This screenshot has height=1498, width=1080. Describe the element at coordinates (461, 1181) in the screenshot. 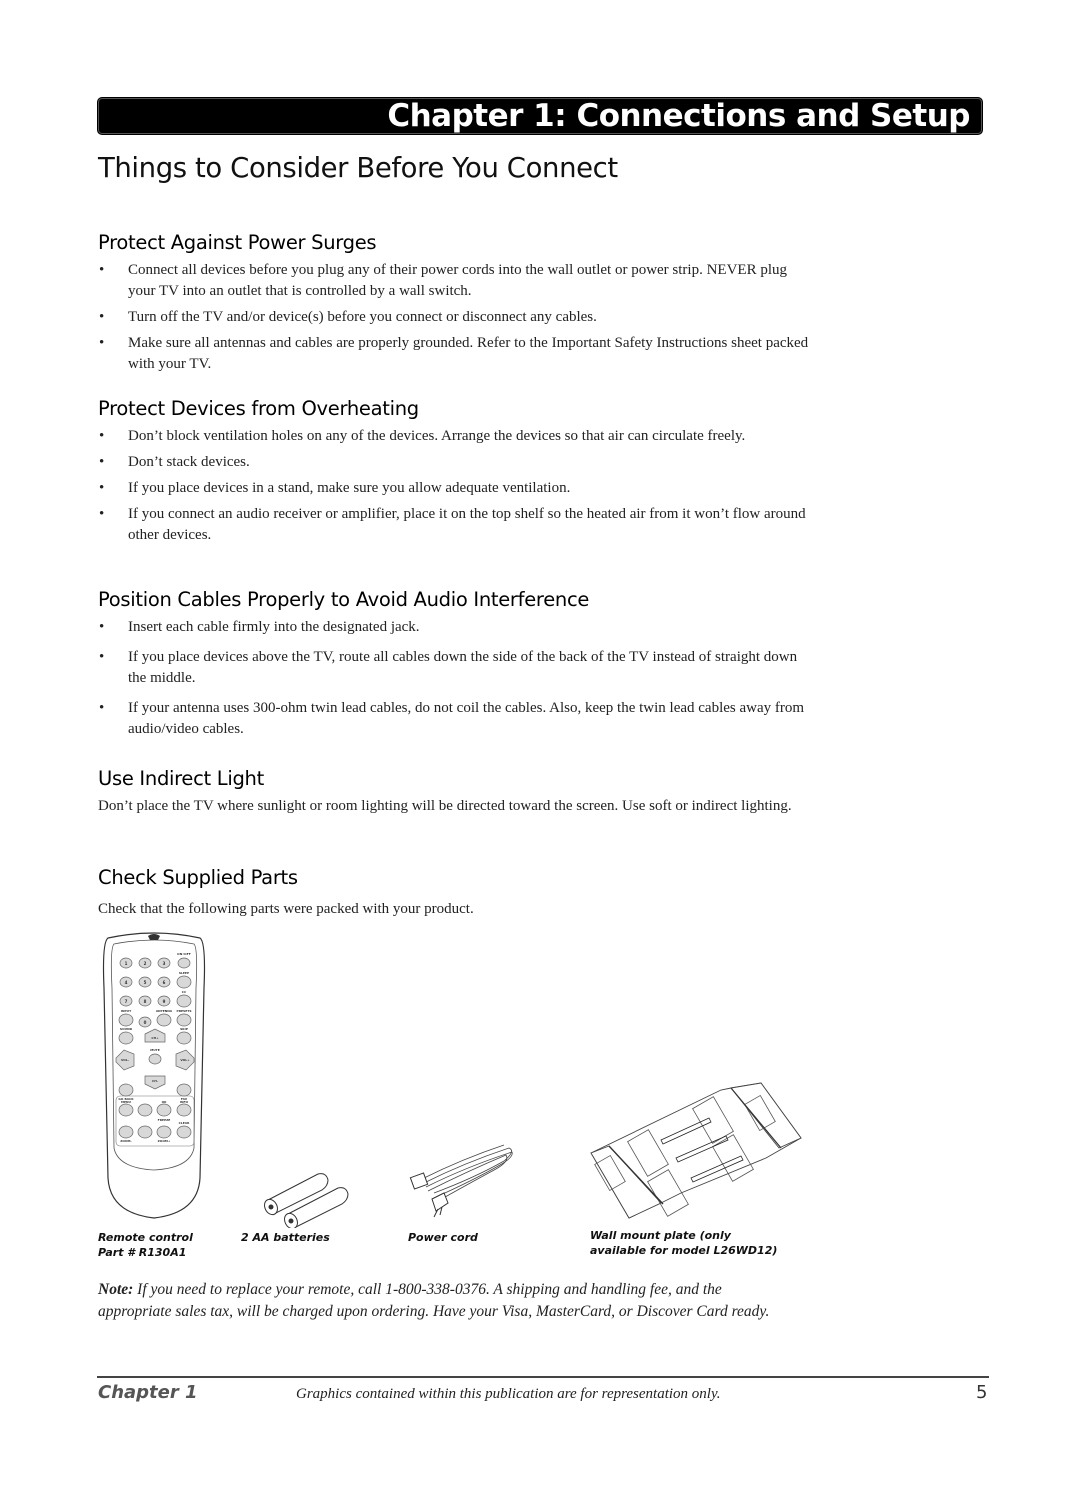

I see `power-cord-illustration` at that location.